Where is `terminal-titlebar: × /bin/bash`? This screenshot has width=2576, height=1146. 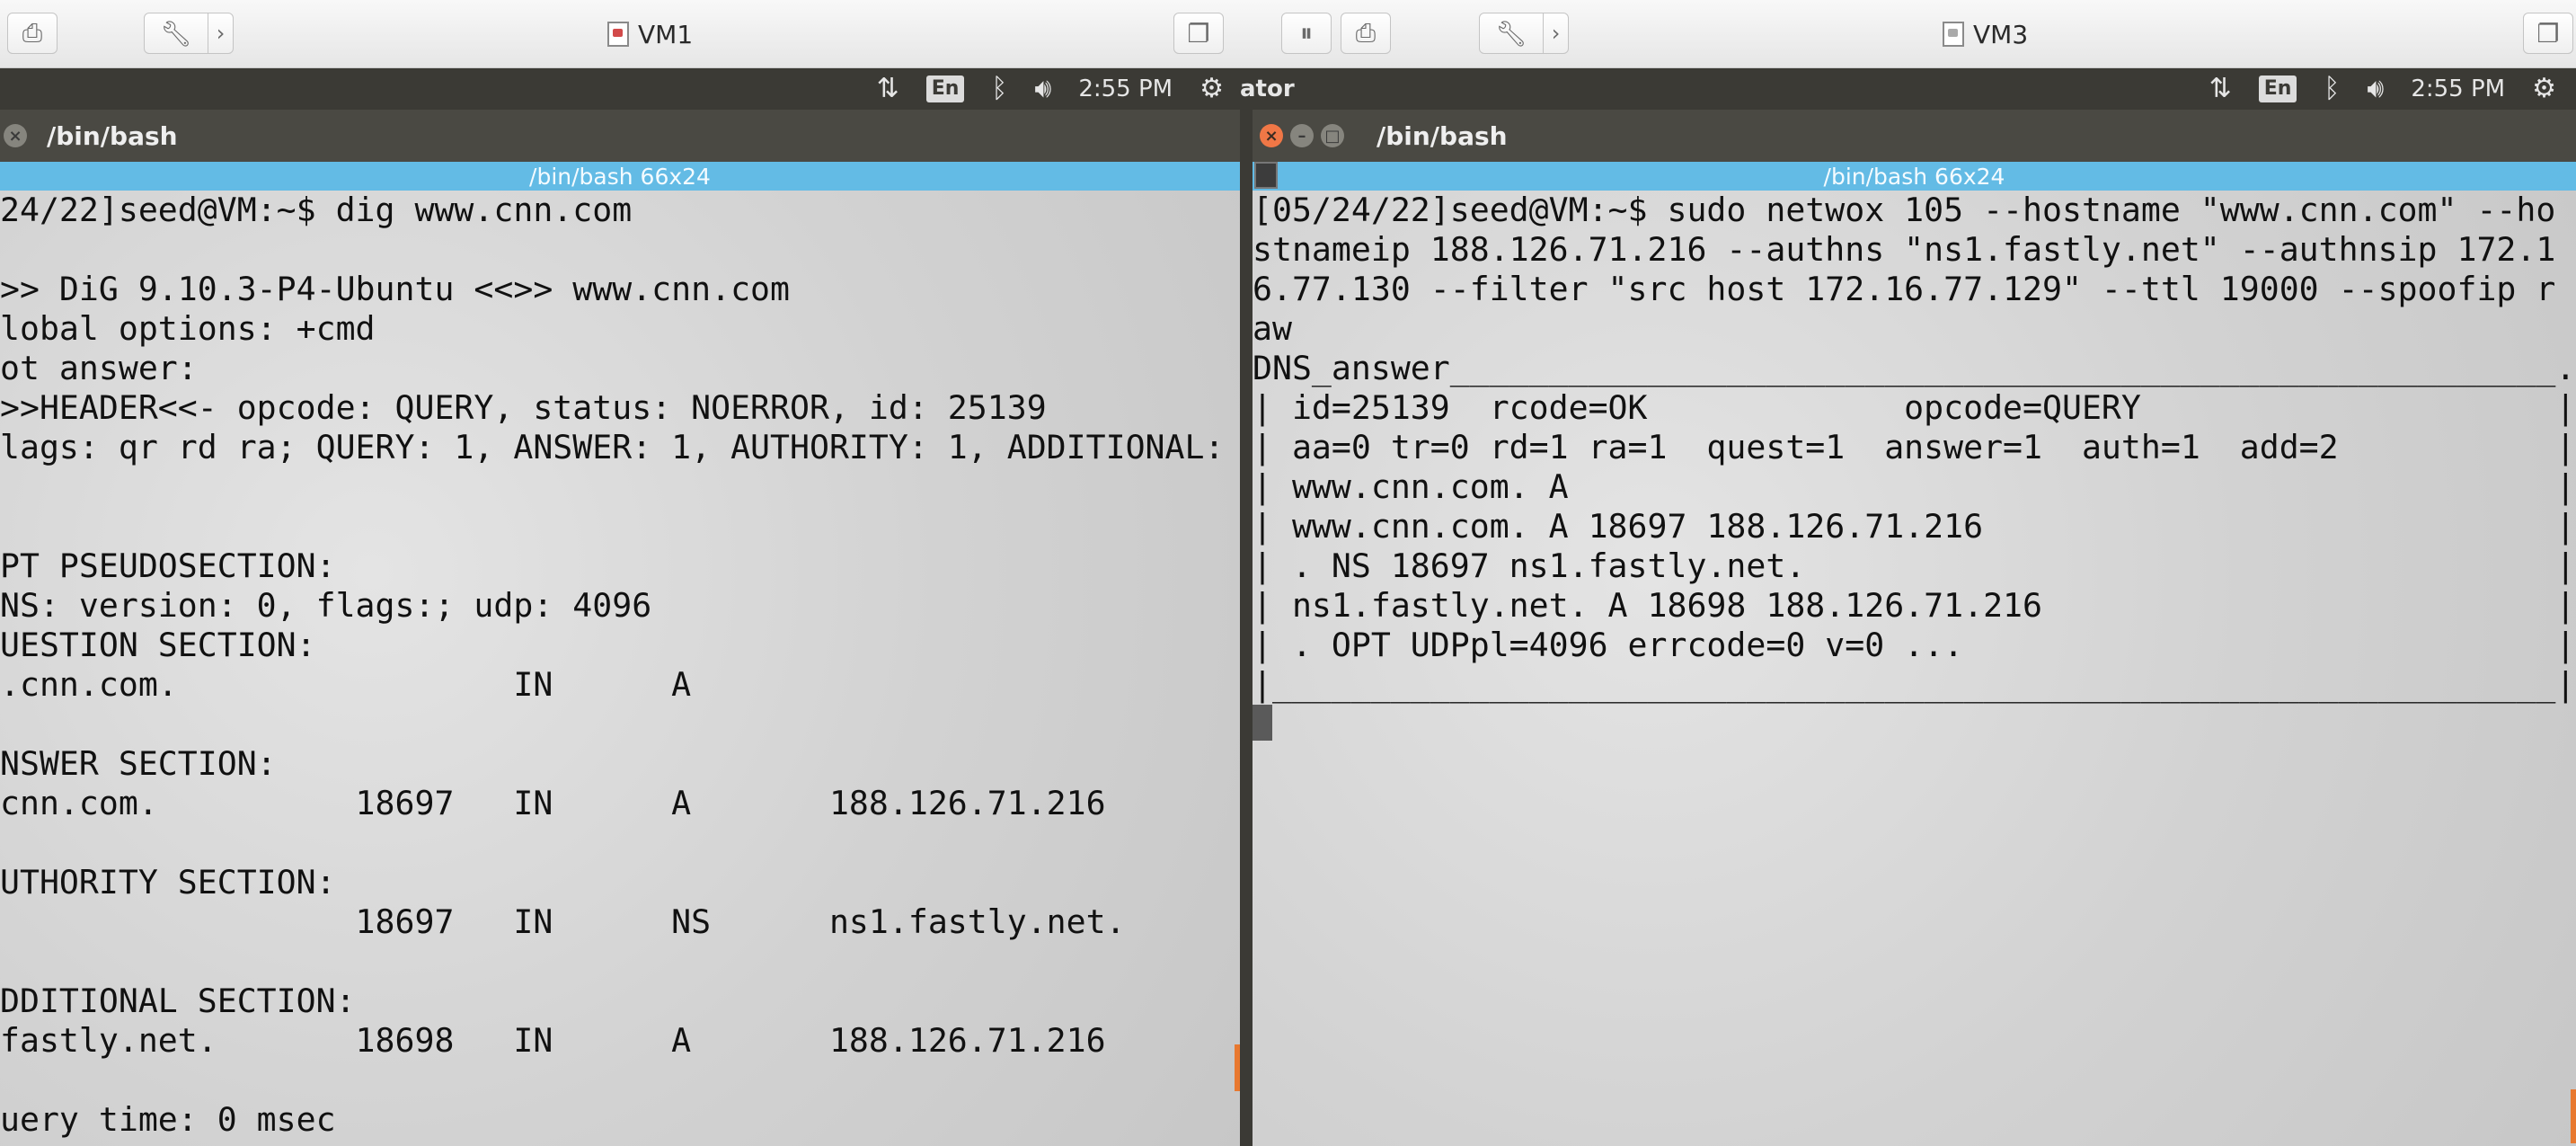 terminal-titlebar: × /bin/bash is located at coordinates (620, 136).